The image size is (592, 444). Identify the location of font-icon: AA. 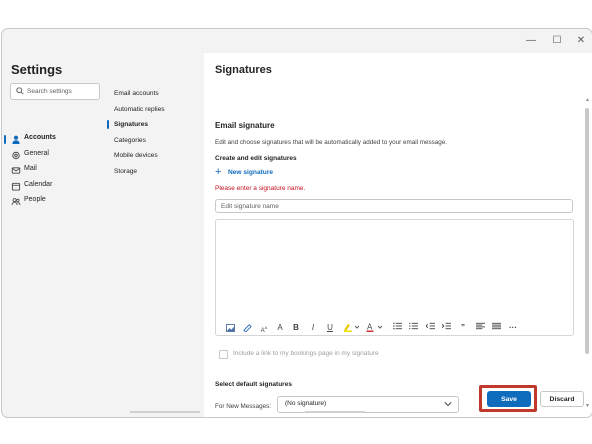
(264, 328).